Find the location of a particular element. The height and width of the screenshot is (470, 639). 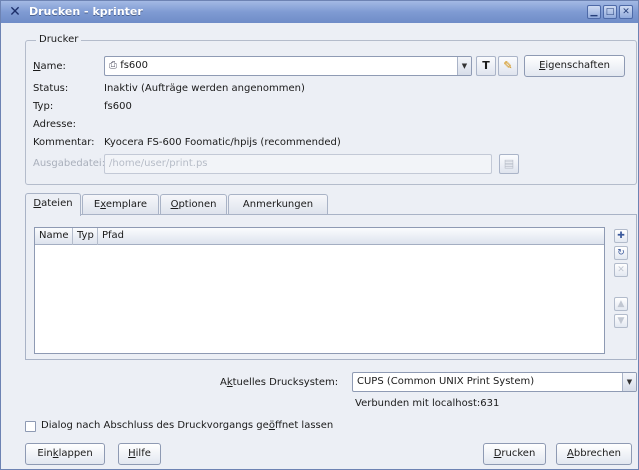

refresh-icon: ↻ is located at coordinates (621, 253).